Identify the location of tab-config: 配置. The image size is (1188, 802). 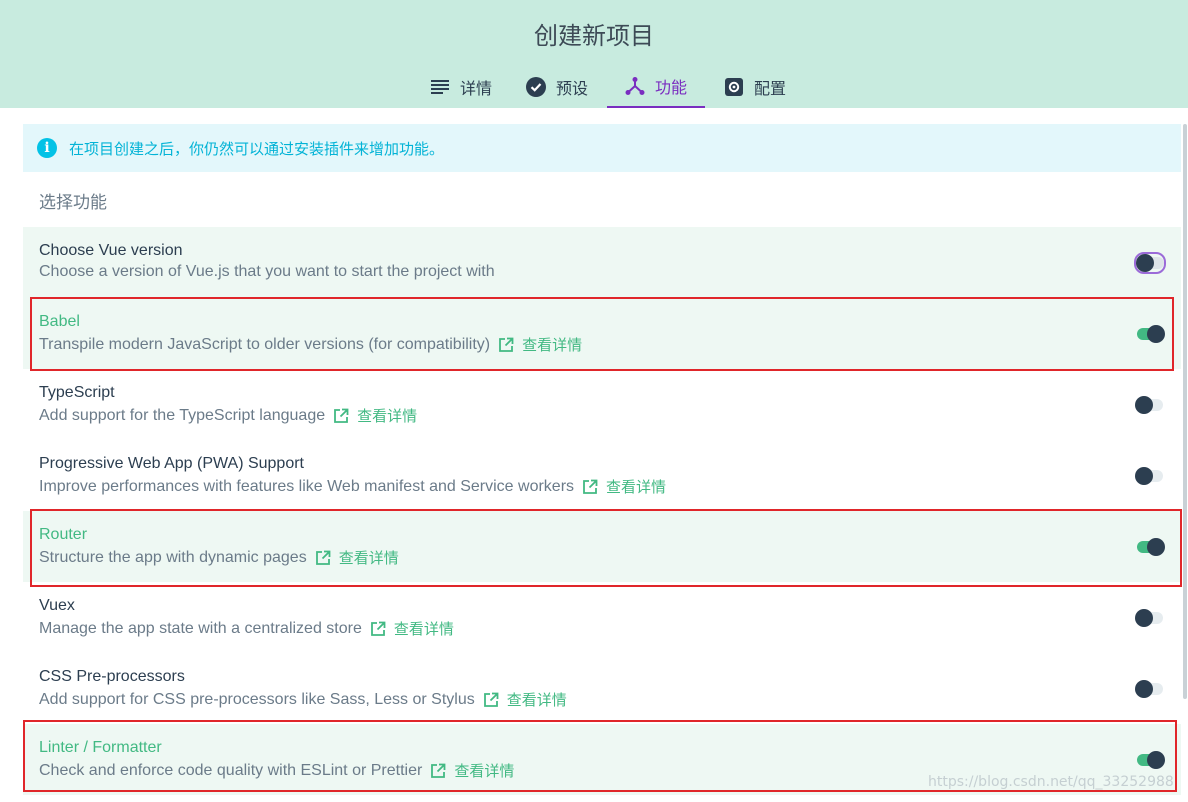
(755, 87).